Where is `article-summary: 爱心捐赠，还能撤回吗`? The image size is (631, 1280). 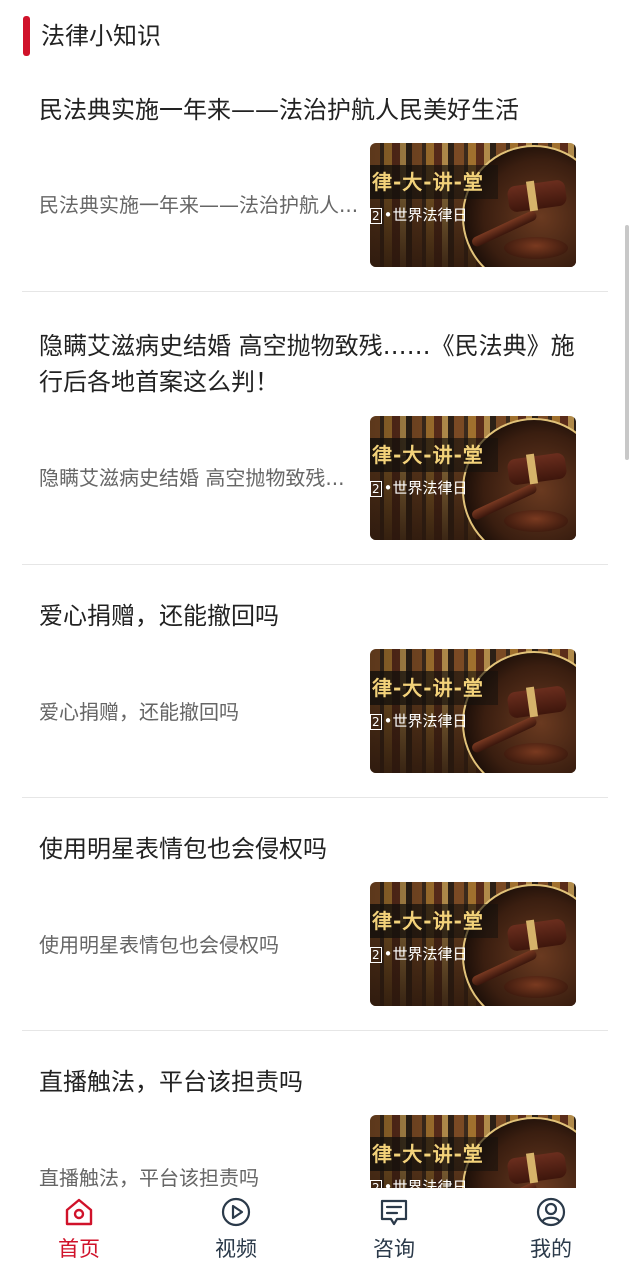 article-summary: 爱心捐赠，还能撤回吗 is located at coordinates (139, 712).